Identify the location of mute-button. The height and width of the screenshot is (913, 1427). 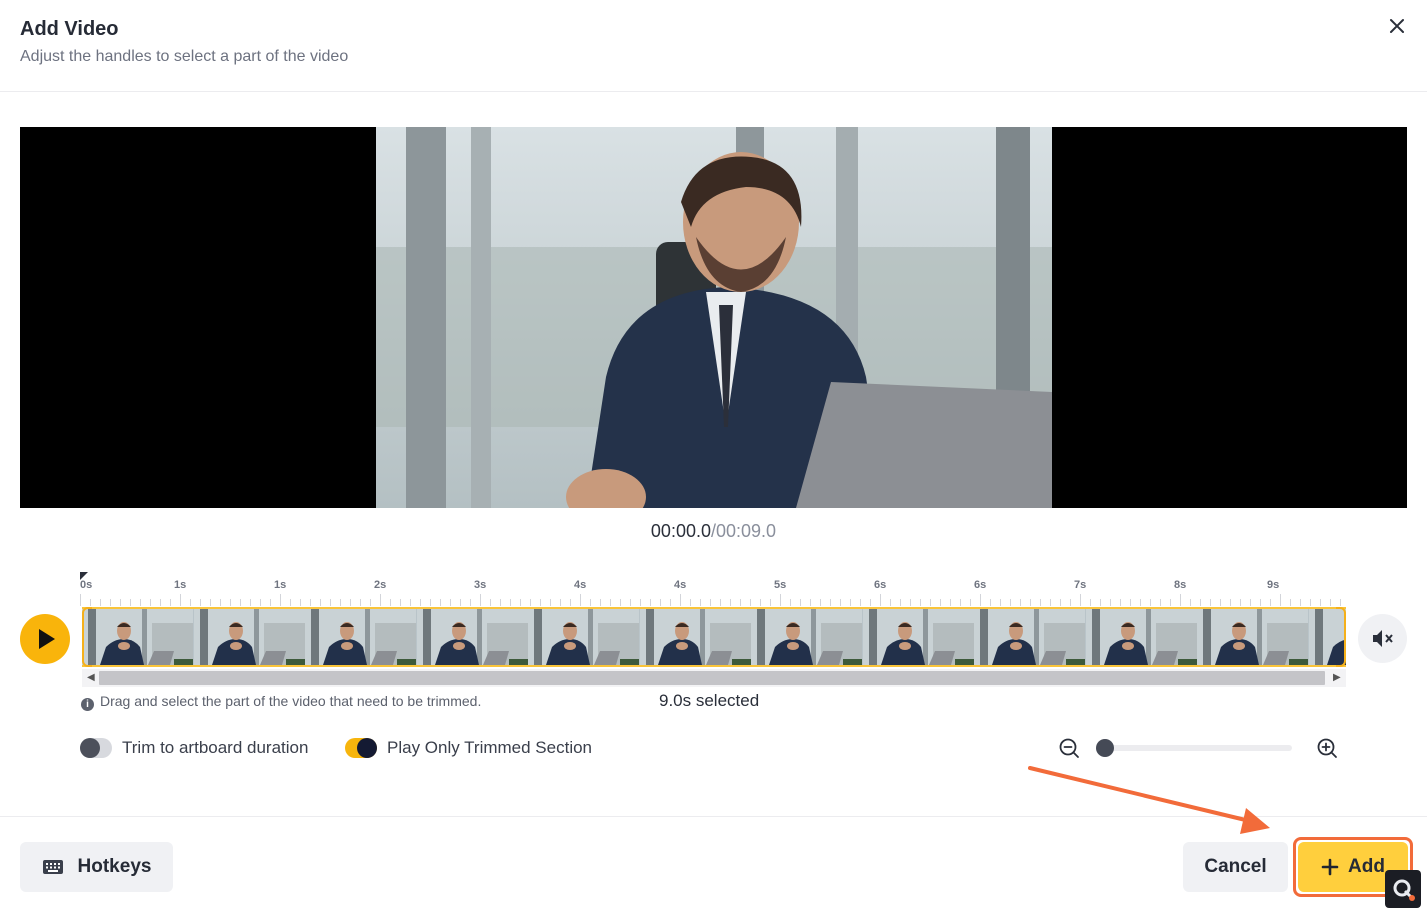
(1382, 638).